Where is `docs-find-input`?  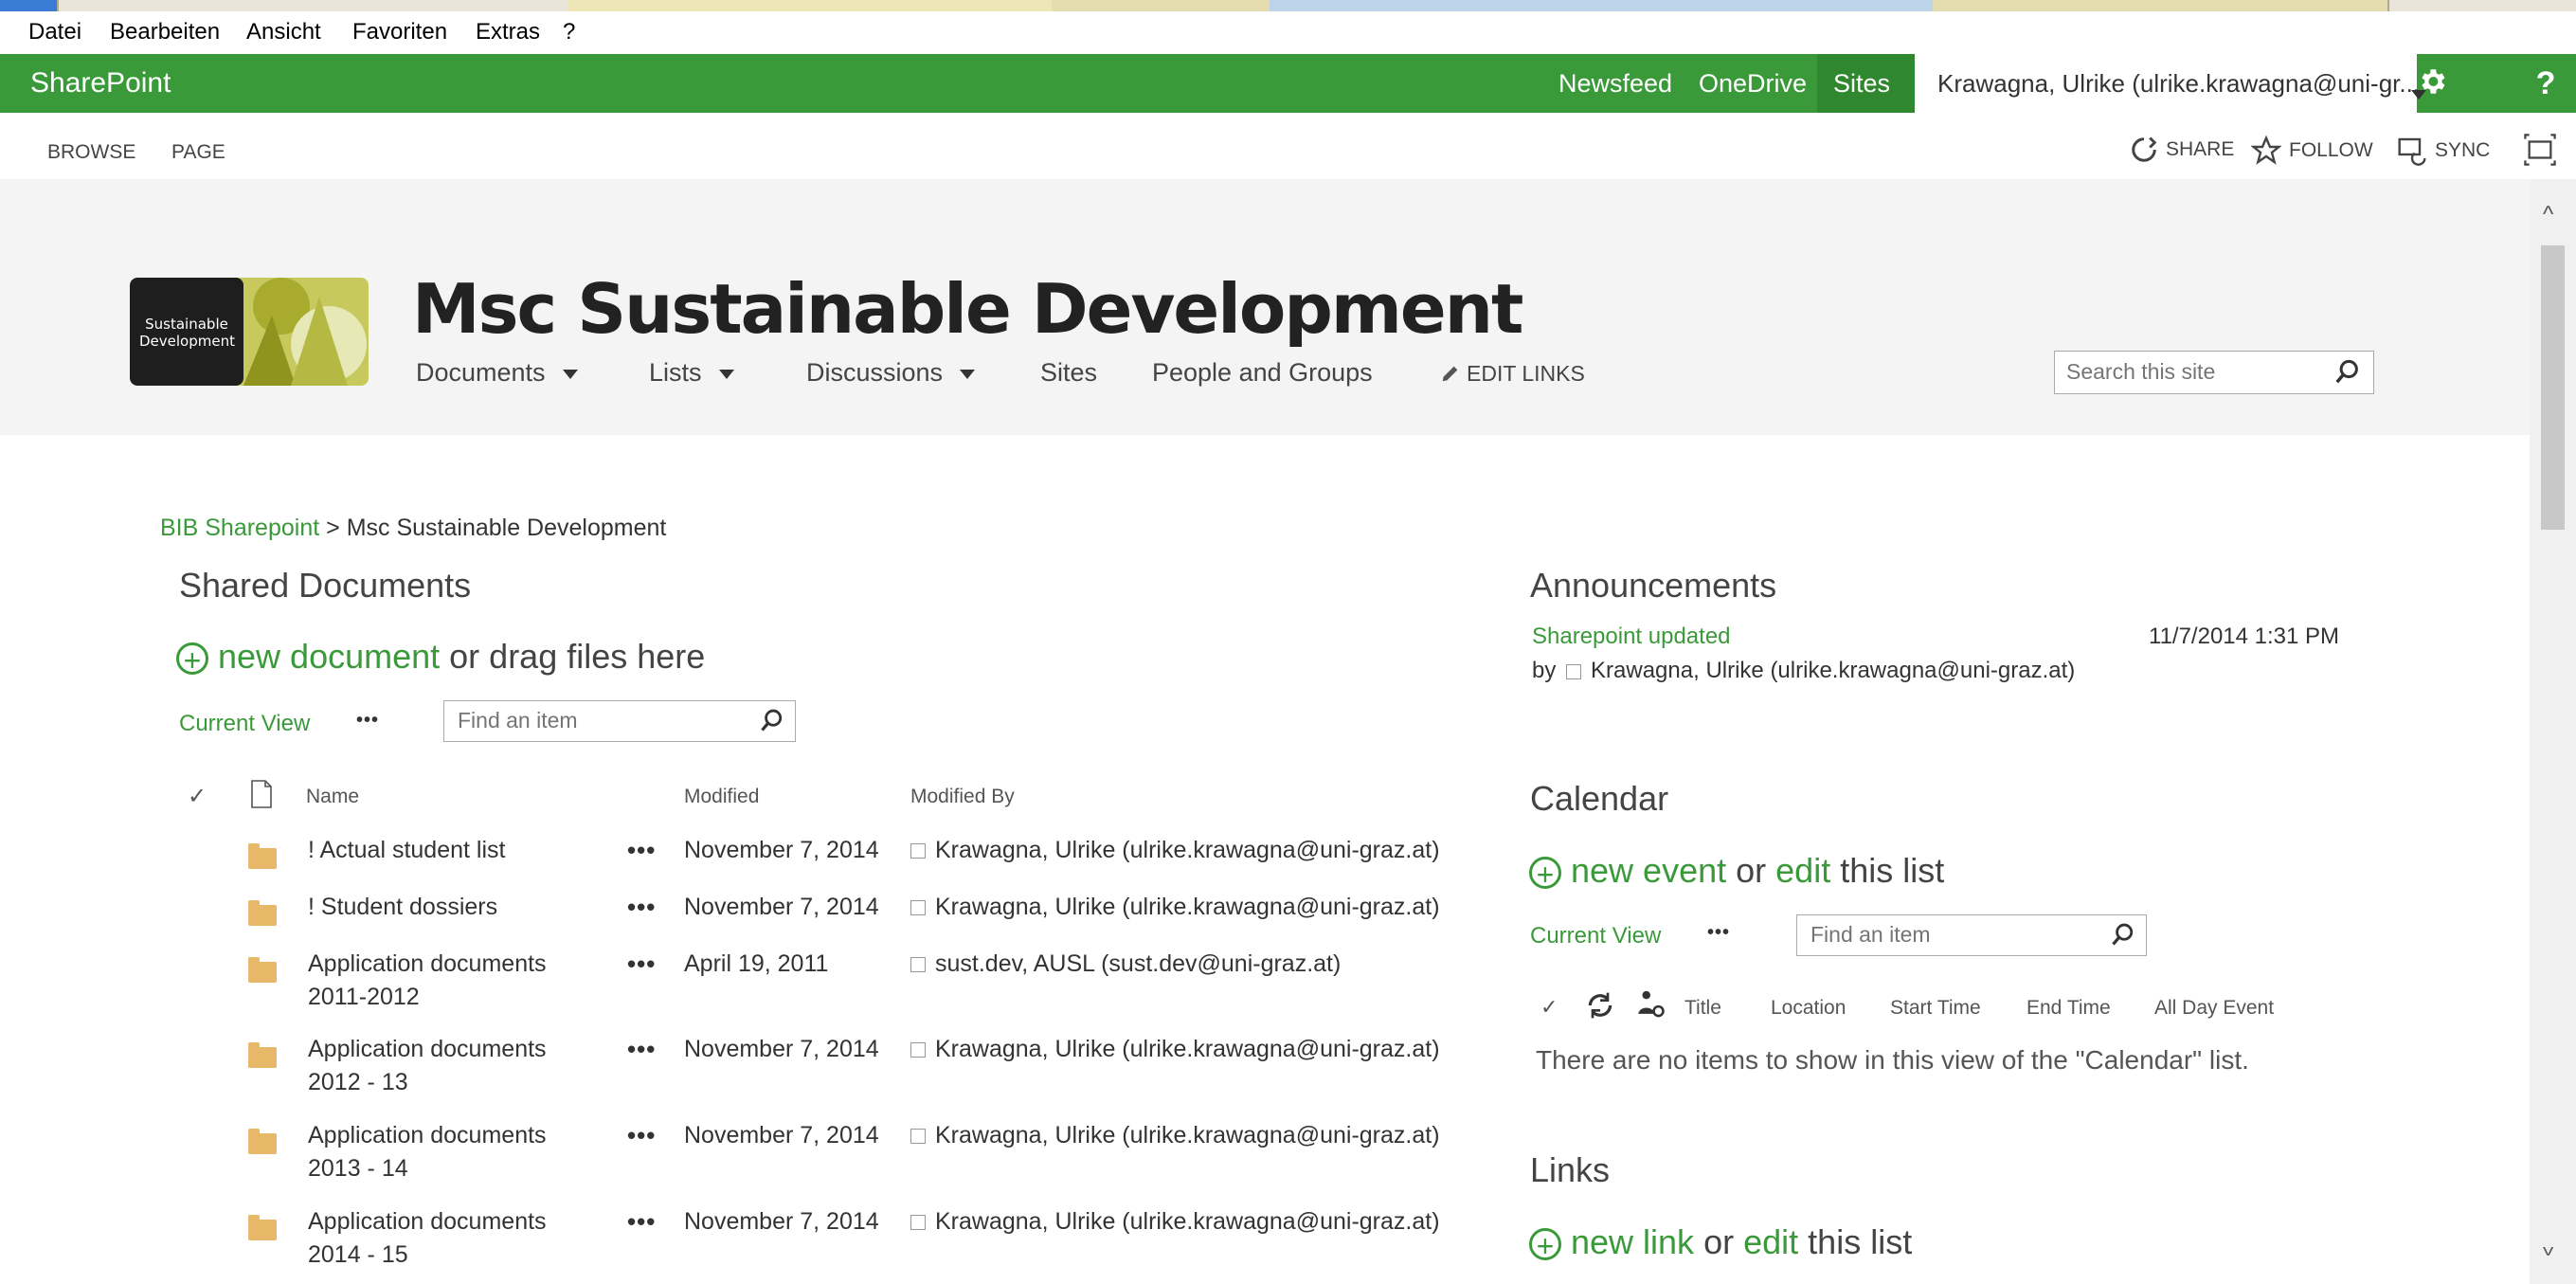 docs-find-input is located at coordinates (600, 720).